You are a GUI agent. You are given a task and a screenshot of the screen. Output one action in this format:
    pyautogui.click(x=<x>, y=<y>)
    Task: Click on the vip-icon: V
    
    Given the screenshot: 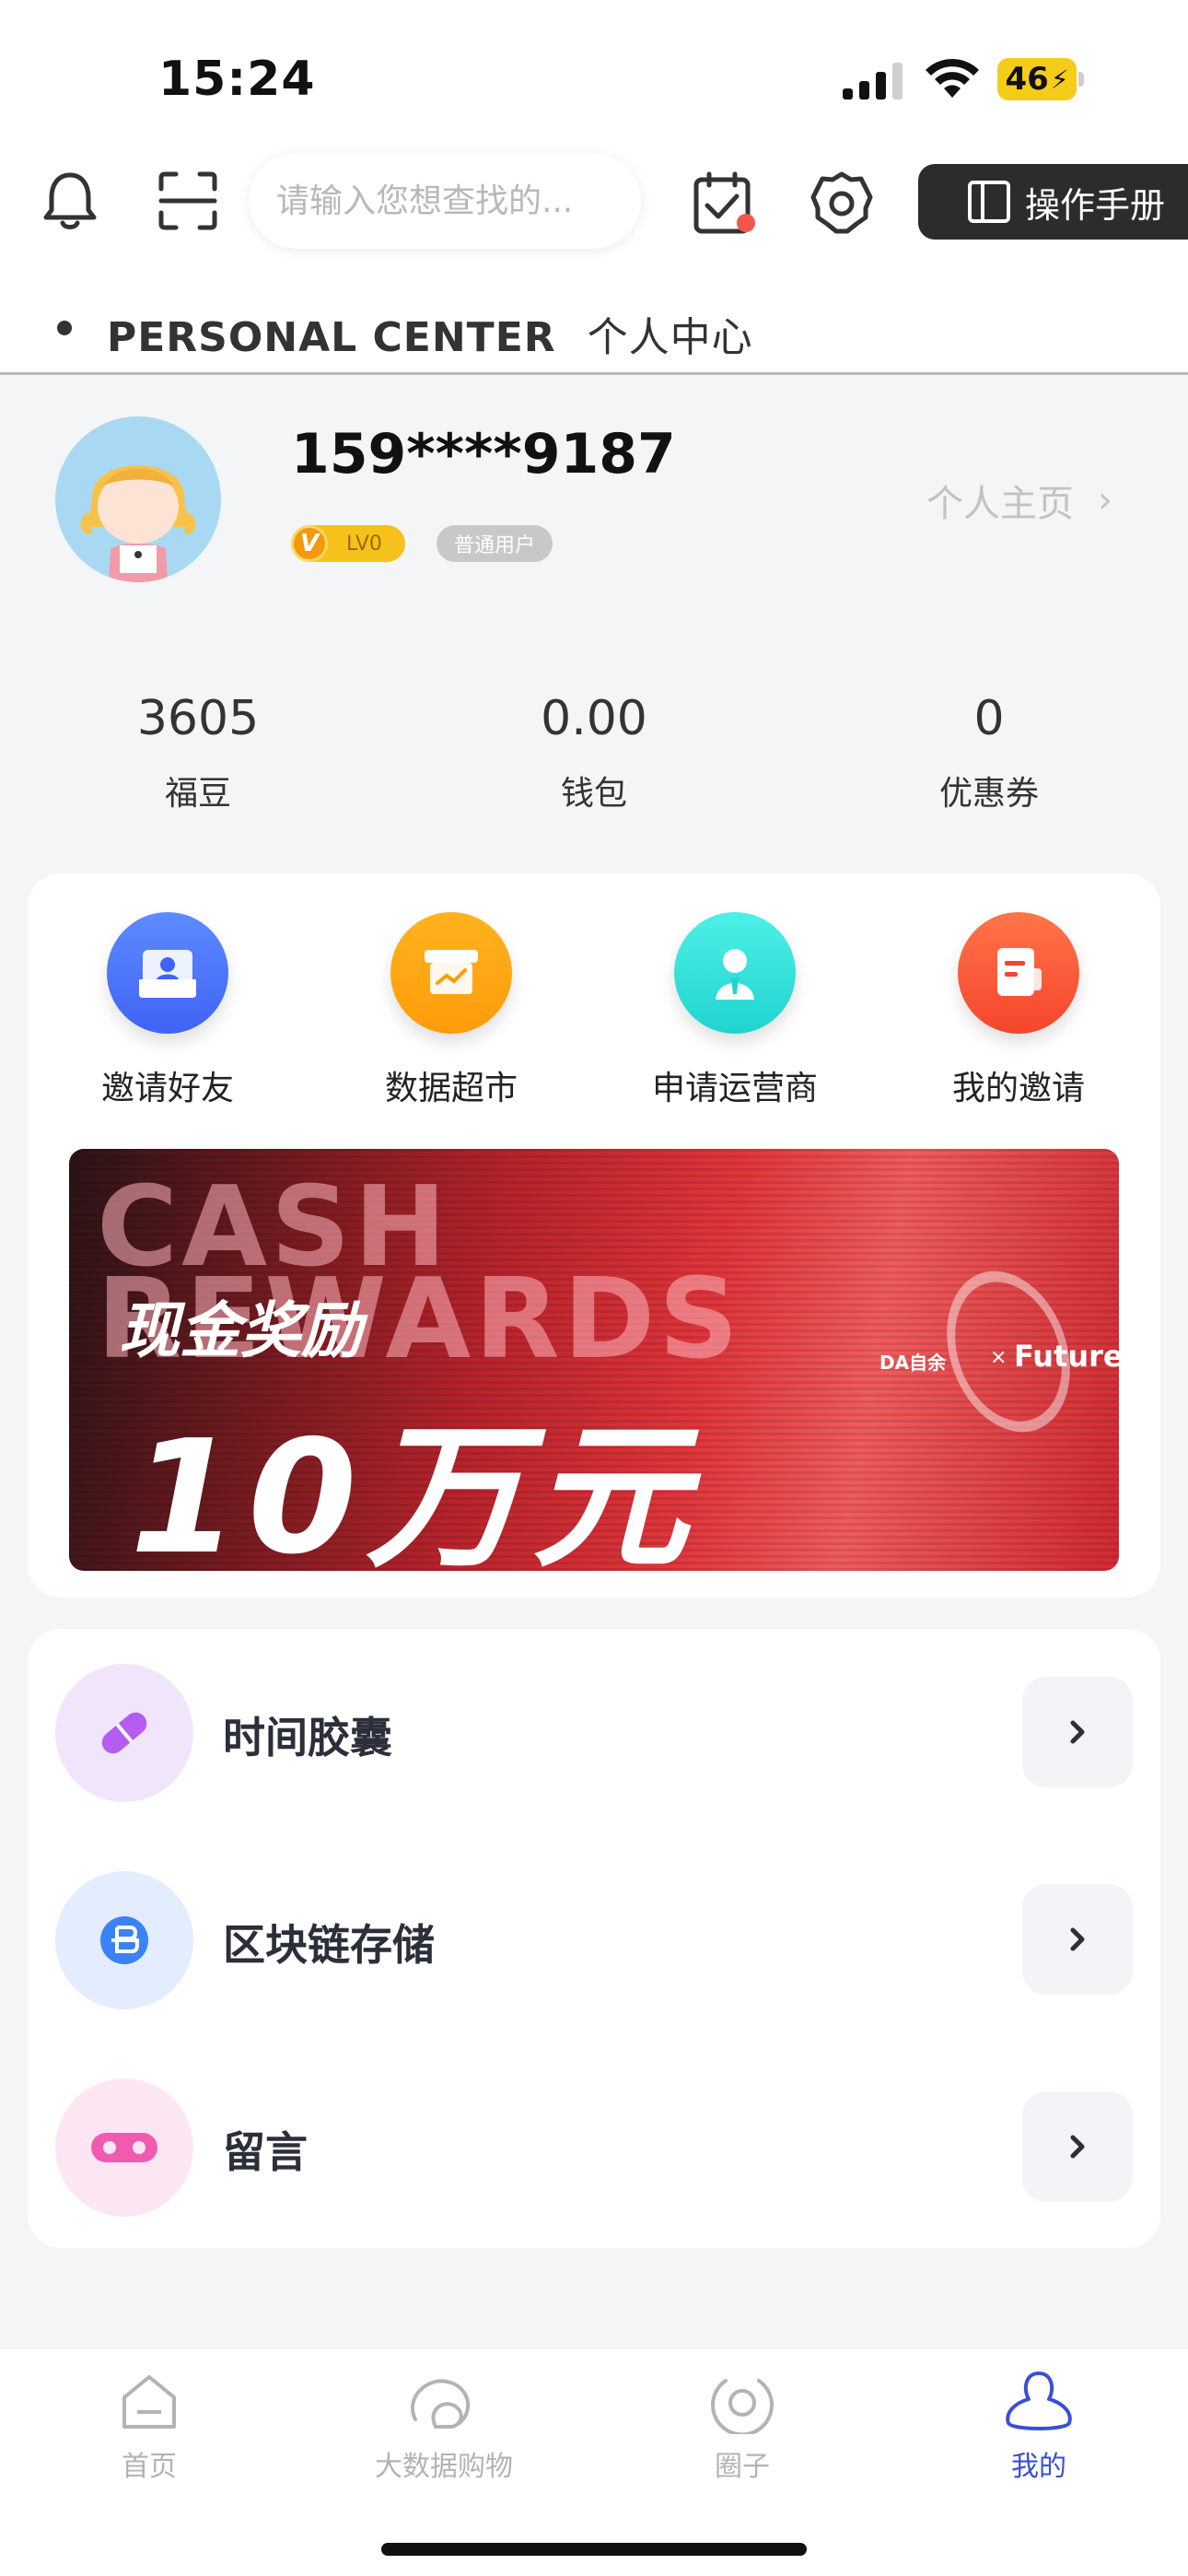 What is the action you would take?
    pyautogui.click(x=309, y=543)
    